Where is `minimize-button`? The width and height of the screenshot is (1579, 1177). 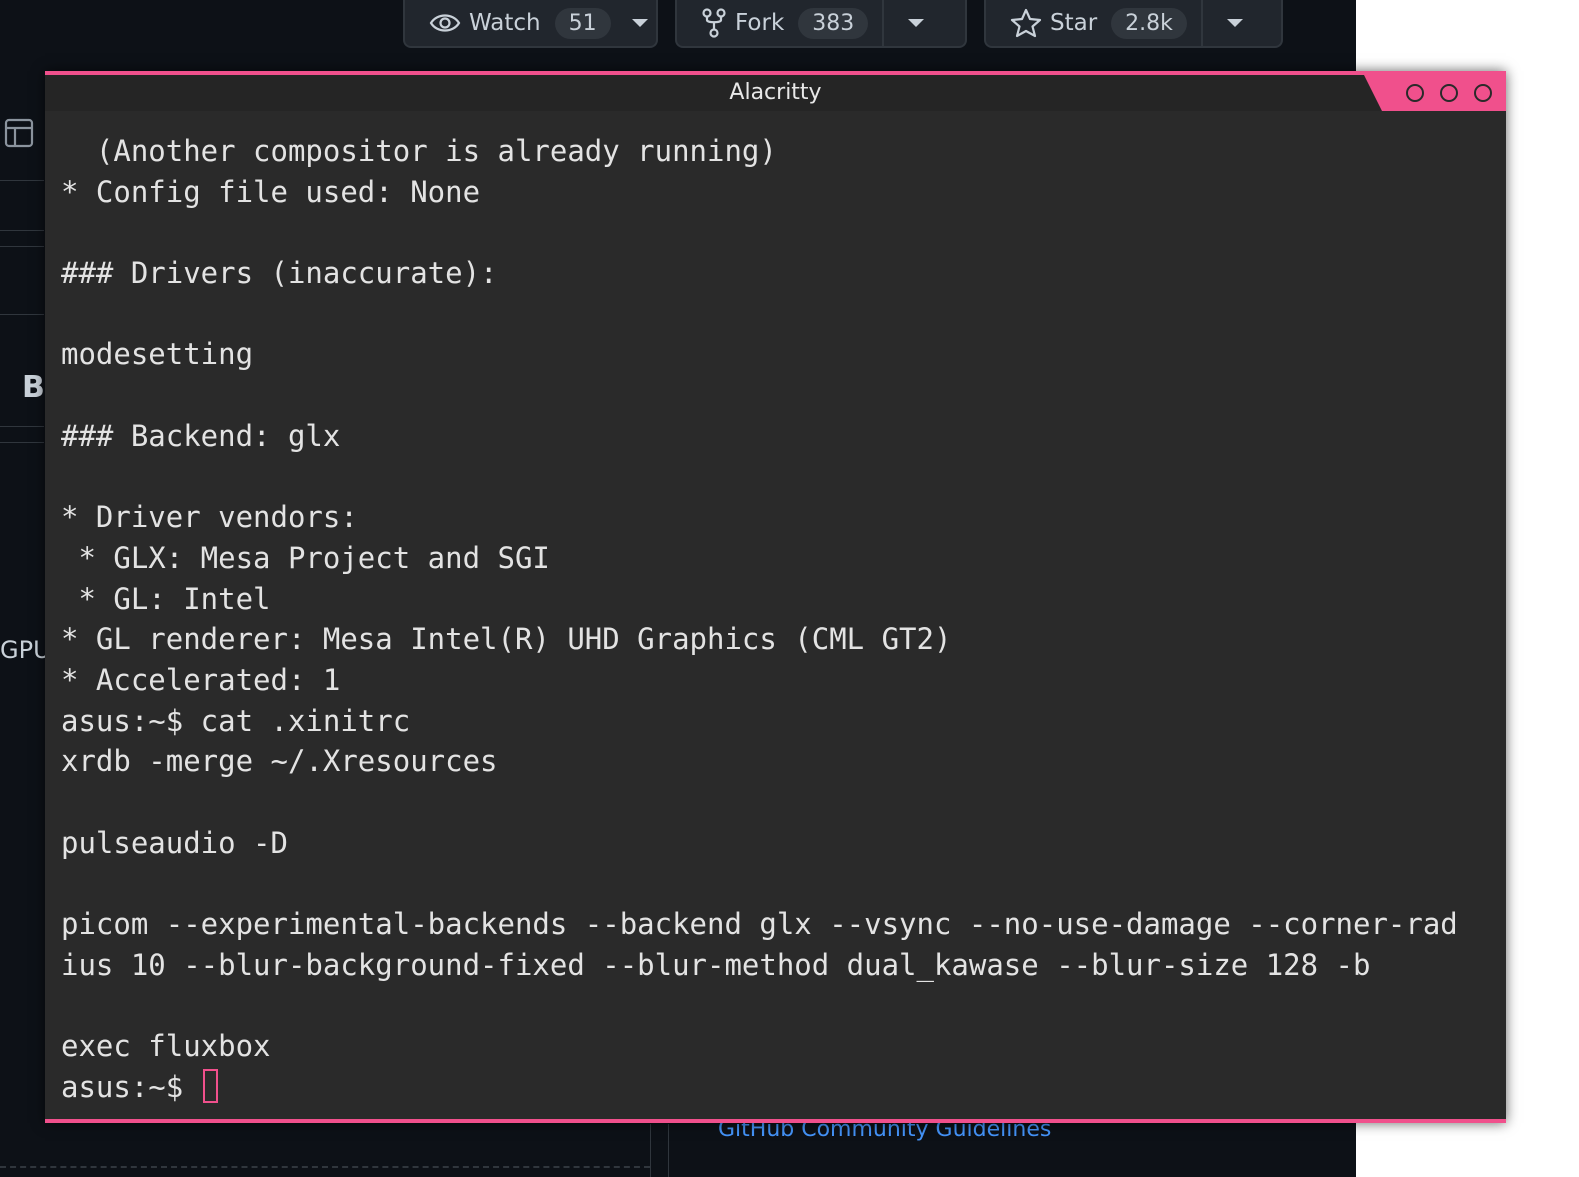 minimize-button is located at coordinates (1415, 93).